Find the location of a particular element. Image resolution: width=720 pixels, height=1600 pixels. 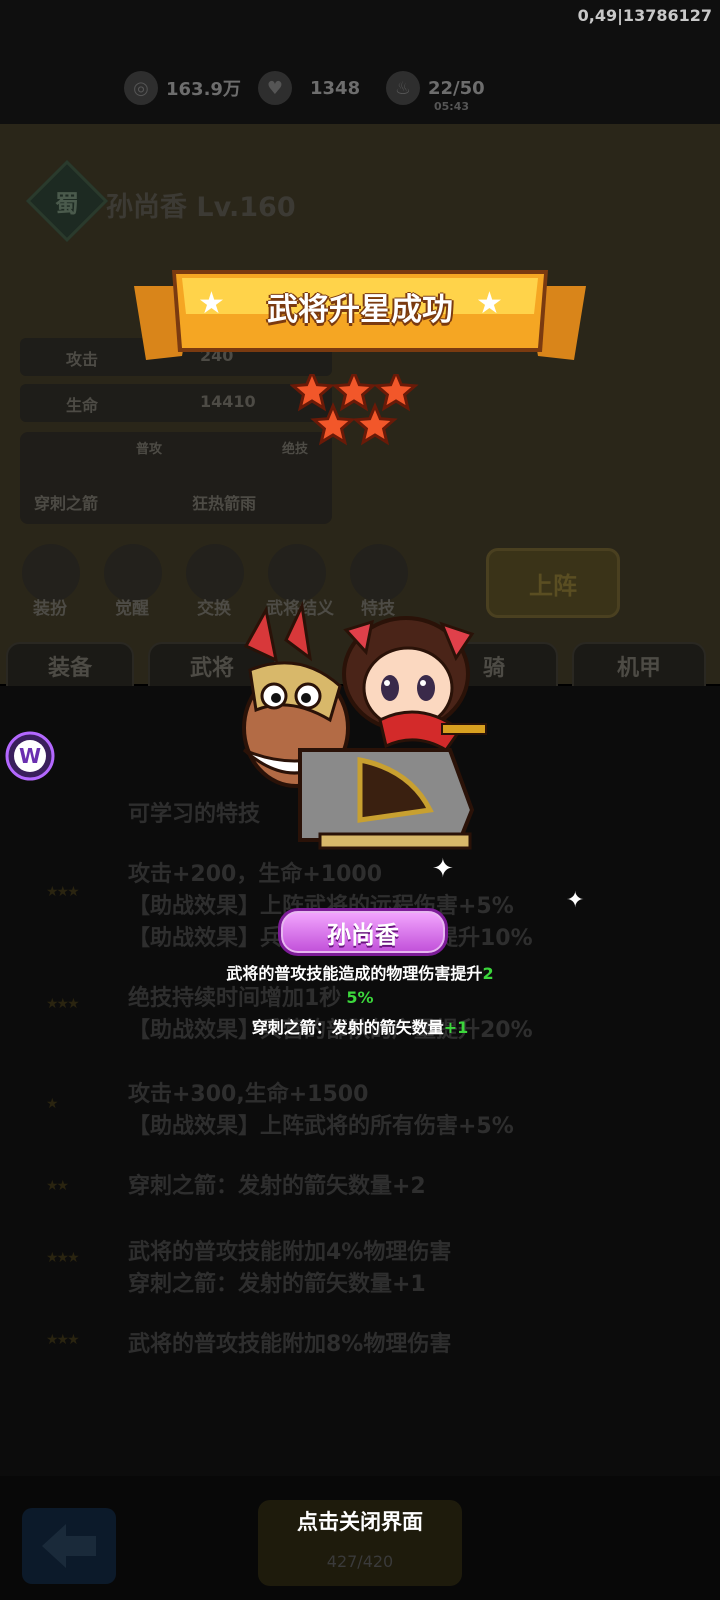

talent-line: 武将的普攻技能附加8%物理伤害 is located at coordinates (290, 1344).